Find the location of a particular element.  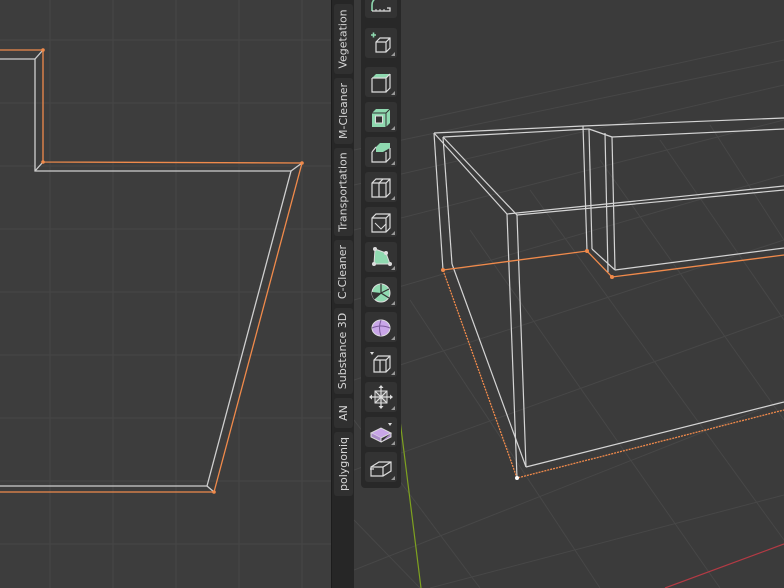

knife-tool-button is located at coordinates (381, 222).